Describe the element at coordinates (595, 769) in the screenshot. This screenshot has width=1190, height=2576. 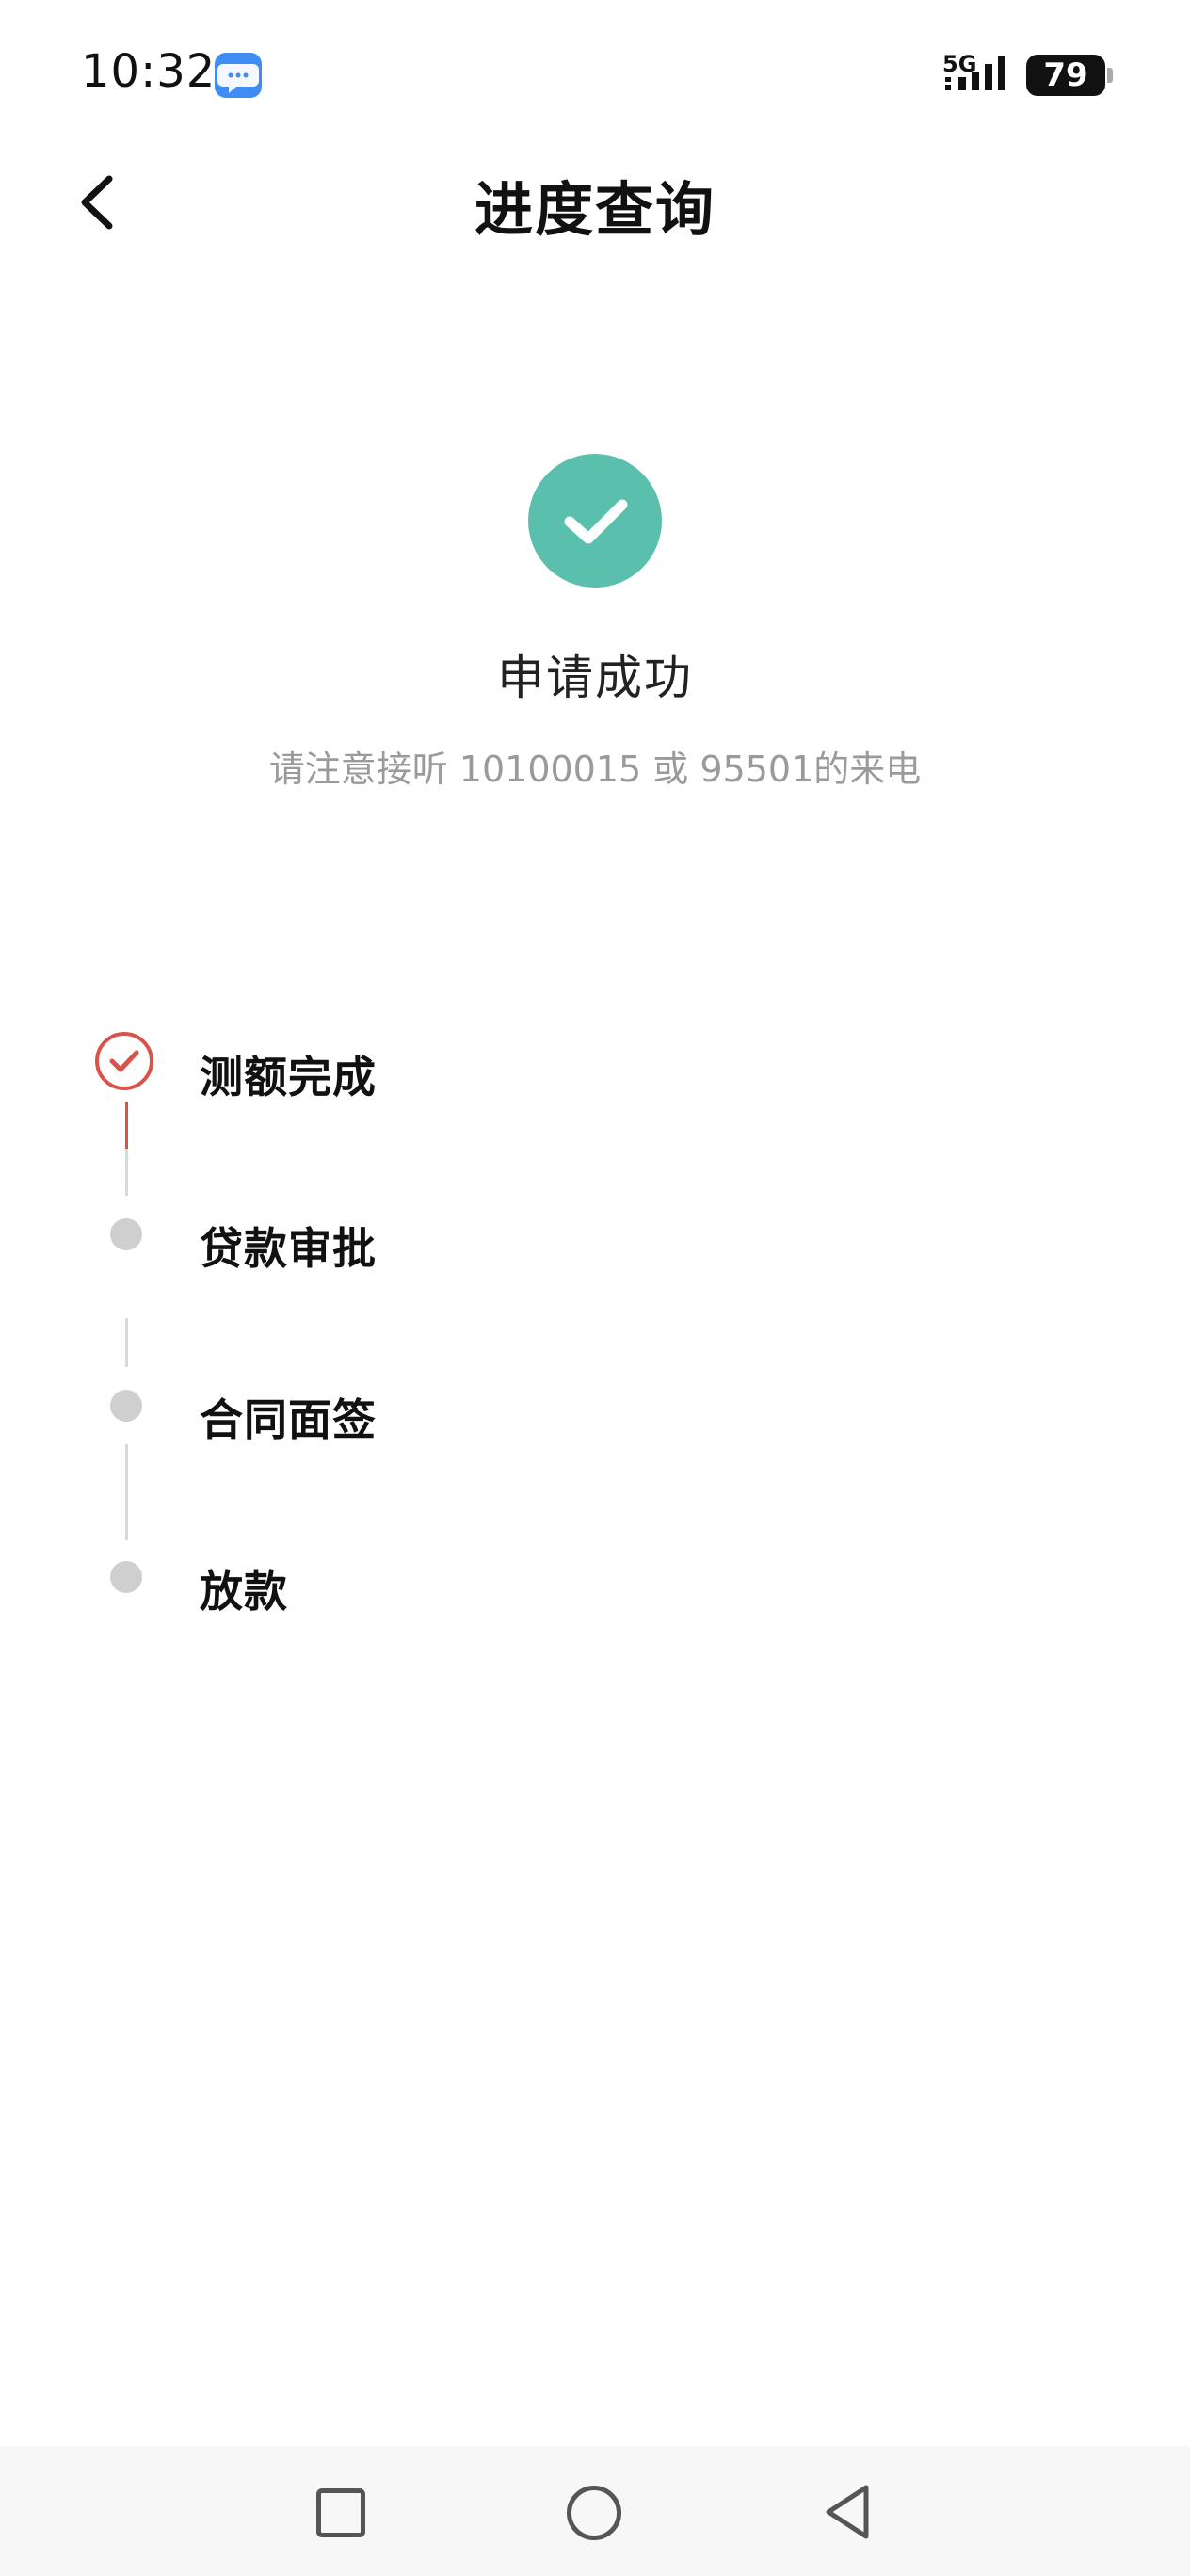
I see `result-subtitle: 请注意接听 10100015 或 95501的来电` at that location.